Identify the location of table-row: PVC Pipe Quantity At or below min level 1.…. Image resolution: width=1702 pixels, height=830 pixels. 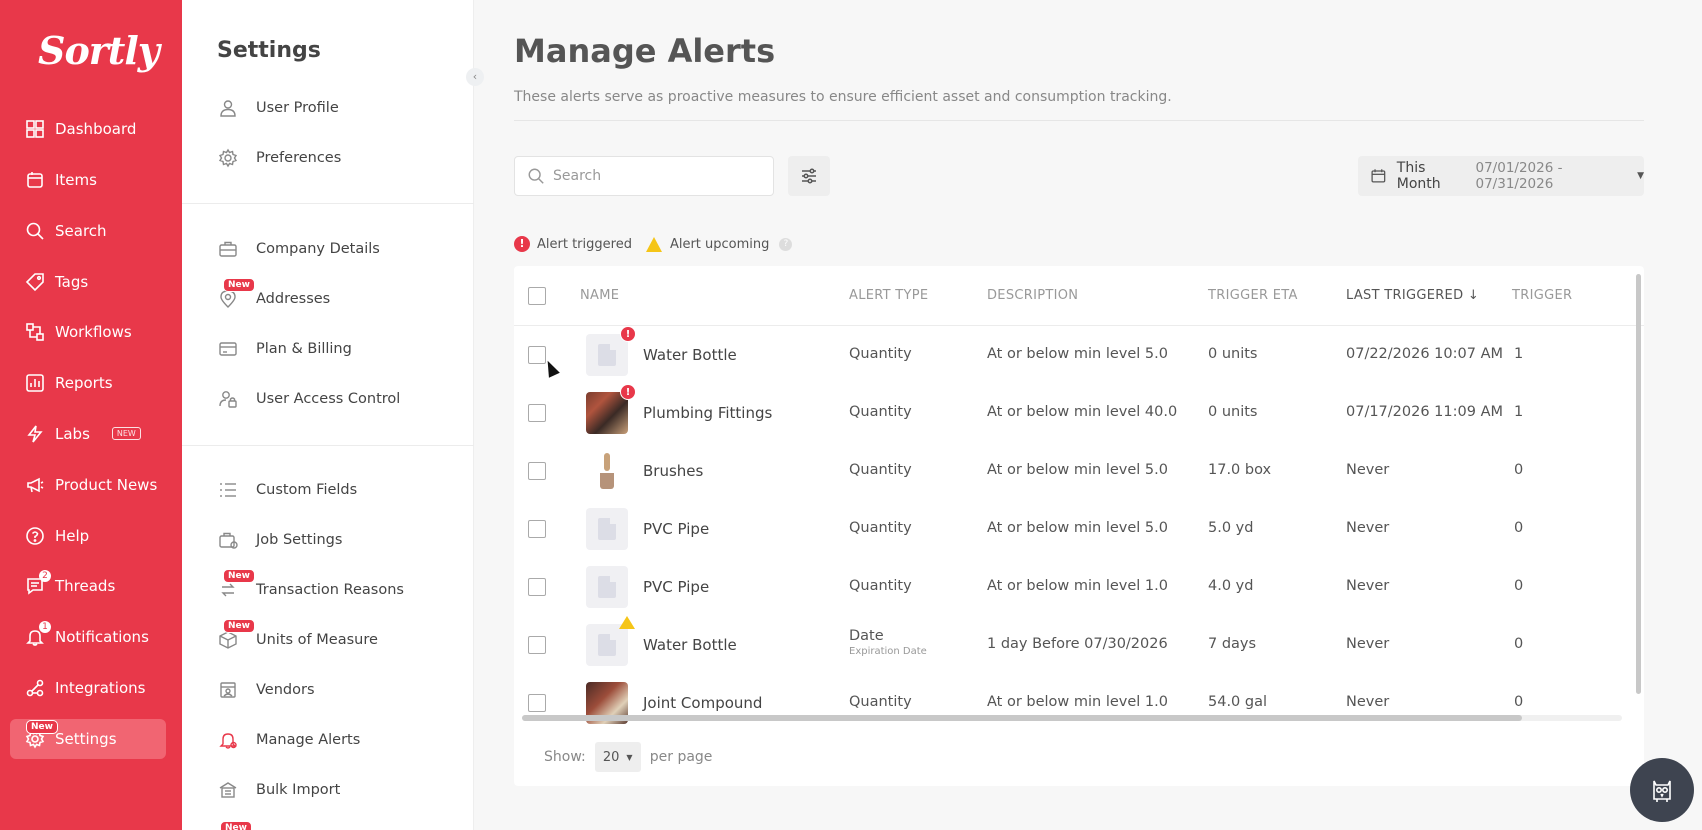
(1079, 587).